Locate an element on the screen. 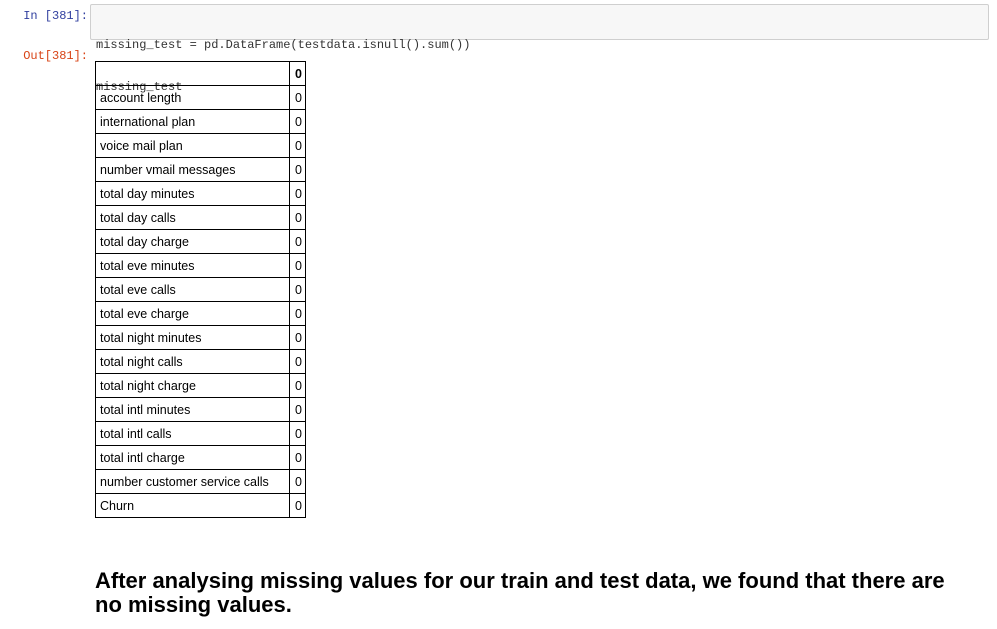 This screenshot has width=997, height=629. row-index-label: total day calls is located at coordinates (192, 217).